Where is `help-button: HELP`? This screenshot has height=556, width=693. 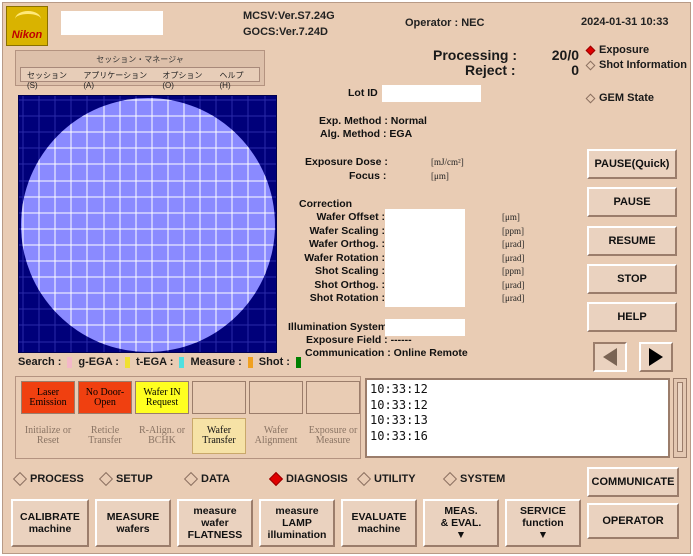 help-button: HELP is located at coordinates (632, 317).